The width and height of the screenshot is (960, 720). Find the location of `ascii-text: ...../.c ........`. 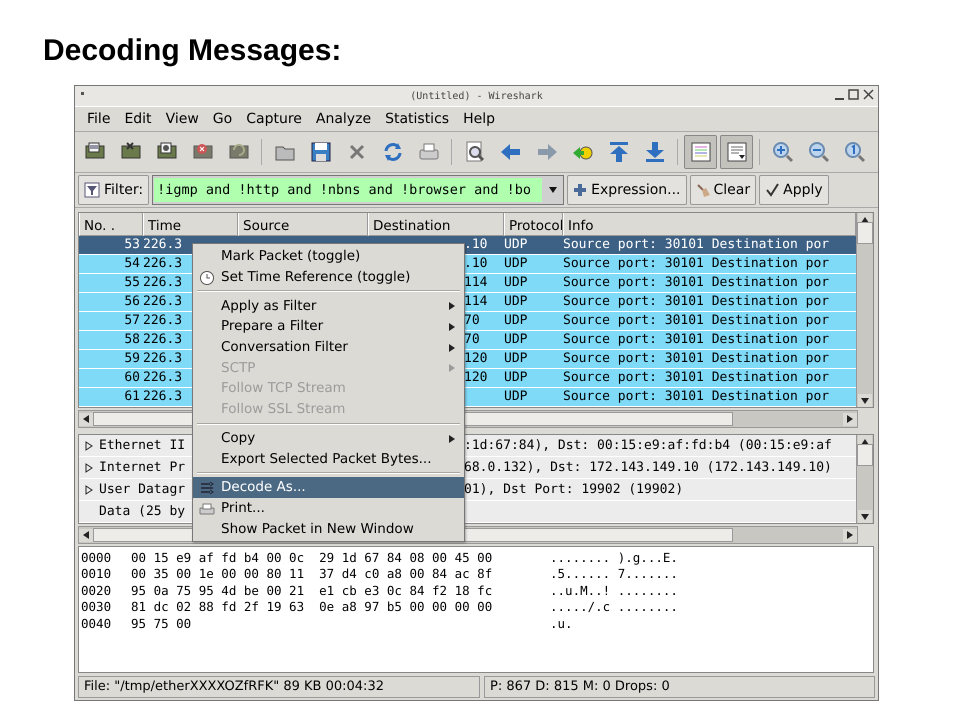

ascii-text: ...../.c ........ is located at coordinates (614, 607).